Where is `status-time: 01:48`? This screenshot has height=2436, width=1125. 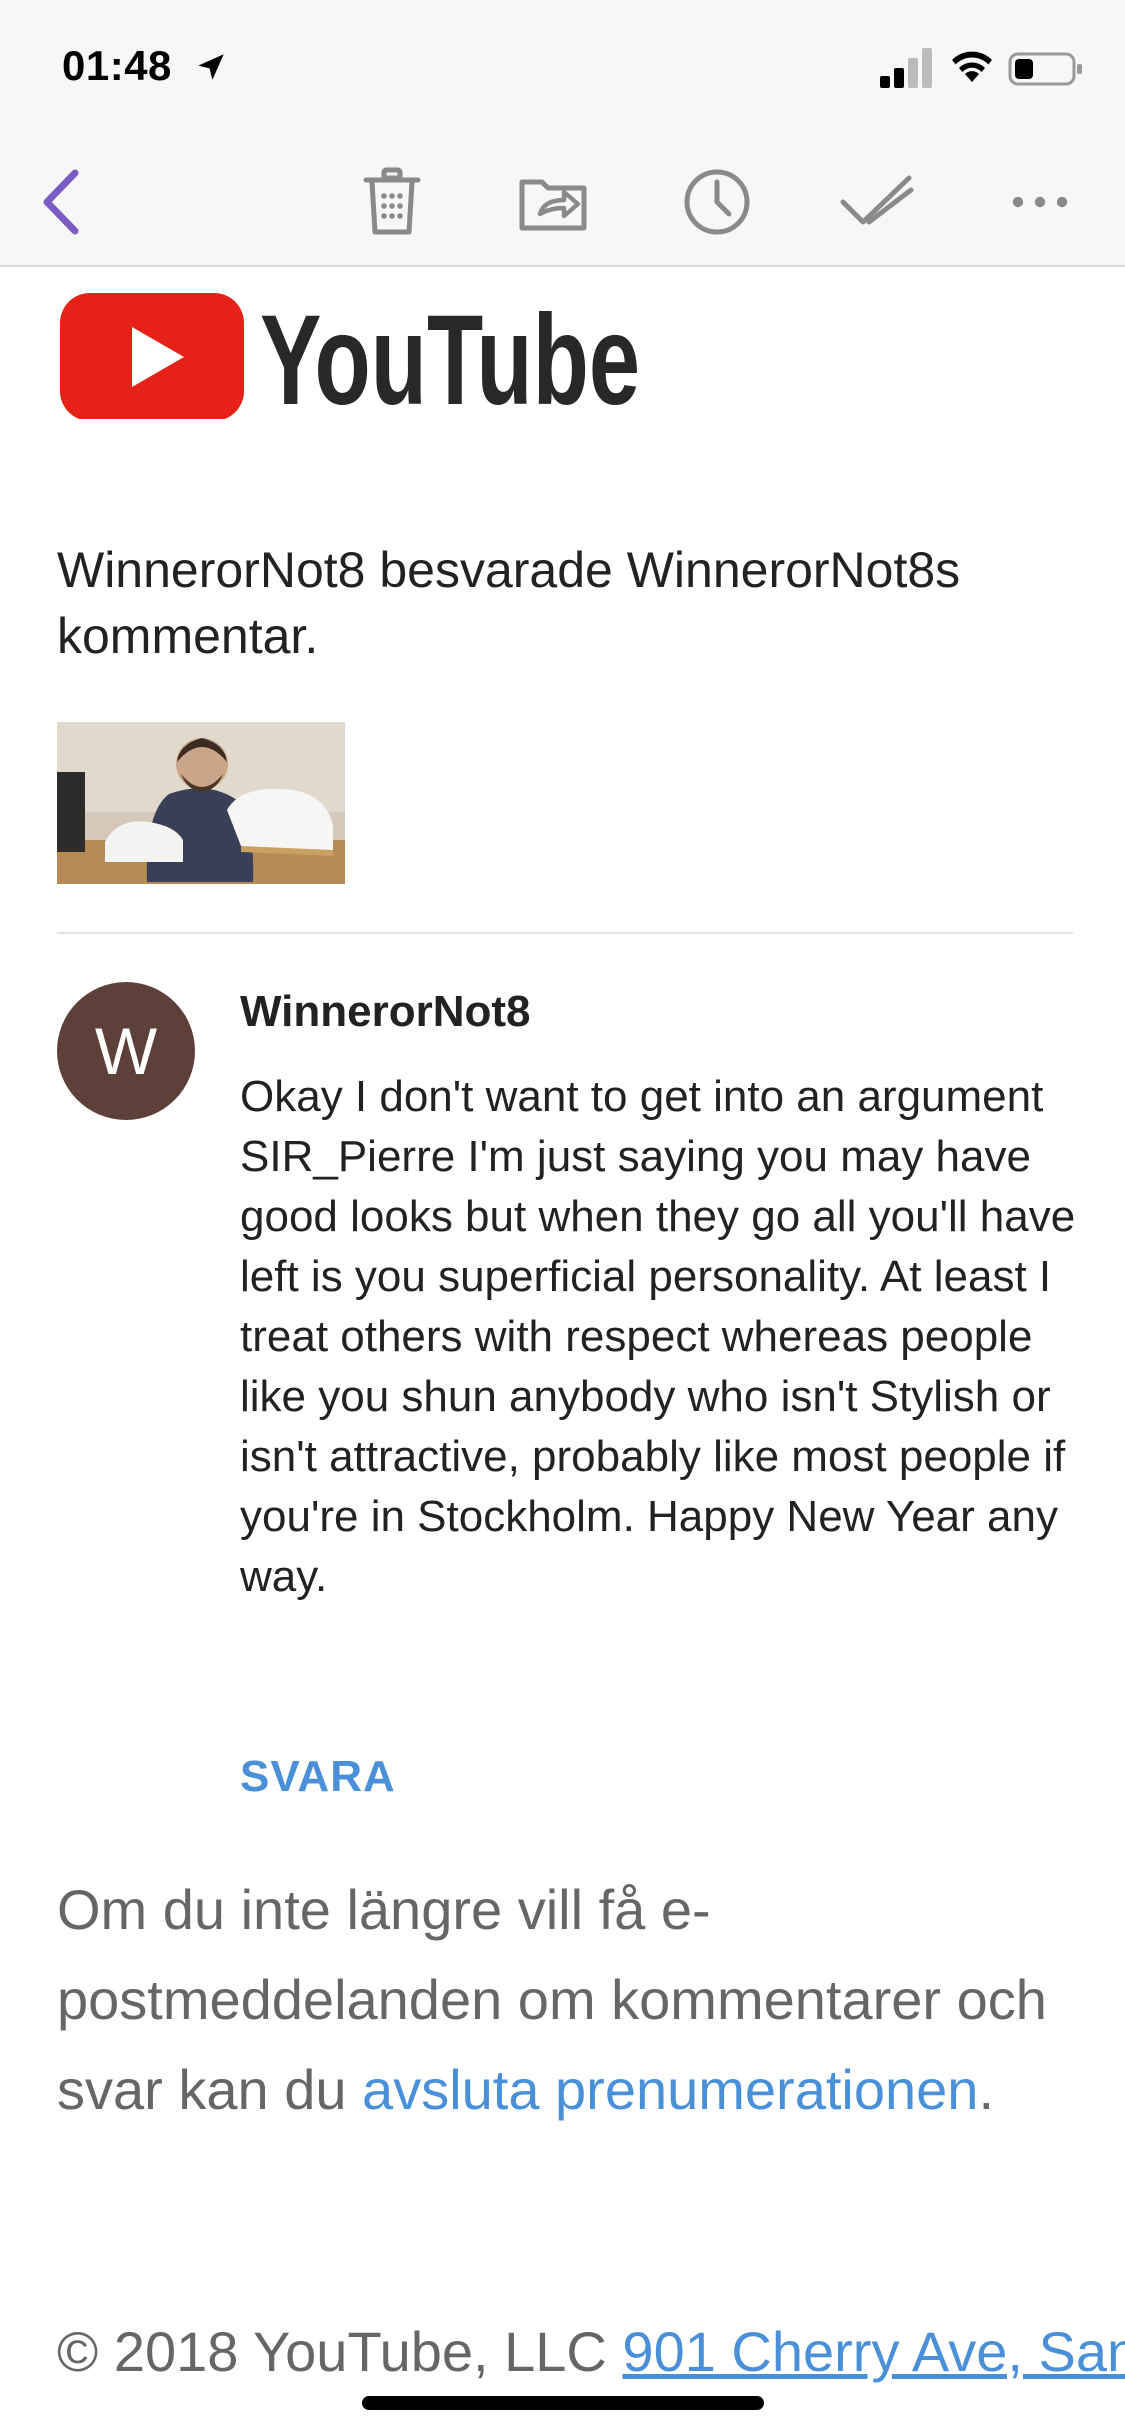 status-time: 01:48 is located at coordinates (117, 65).